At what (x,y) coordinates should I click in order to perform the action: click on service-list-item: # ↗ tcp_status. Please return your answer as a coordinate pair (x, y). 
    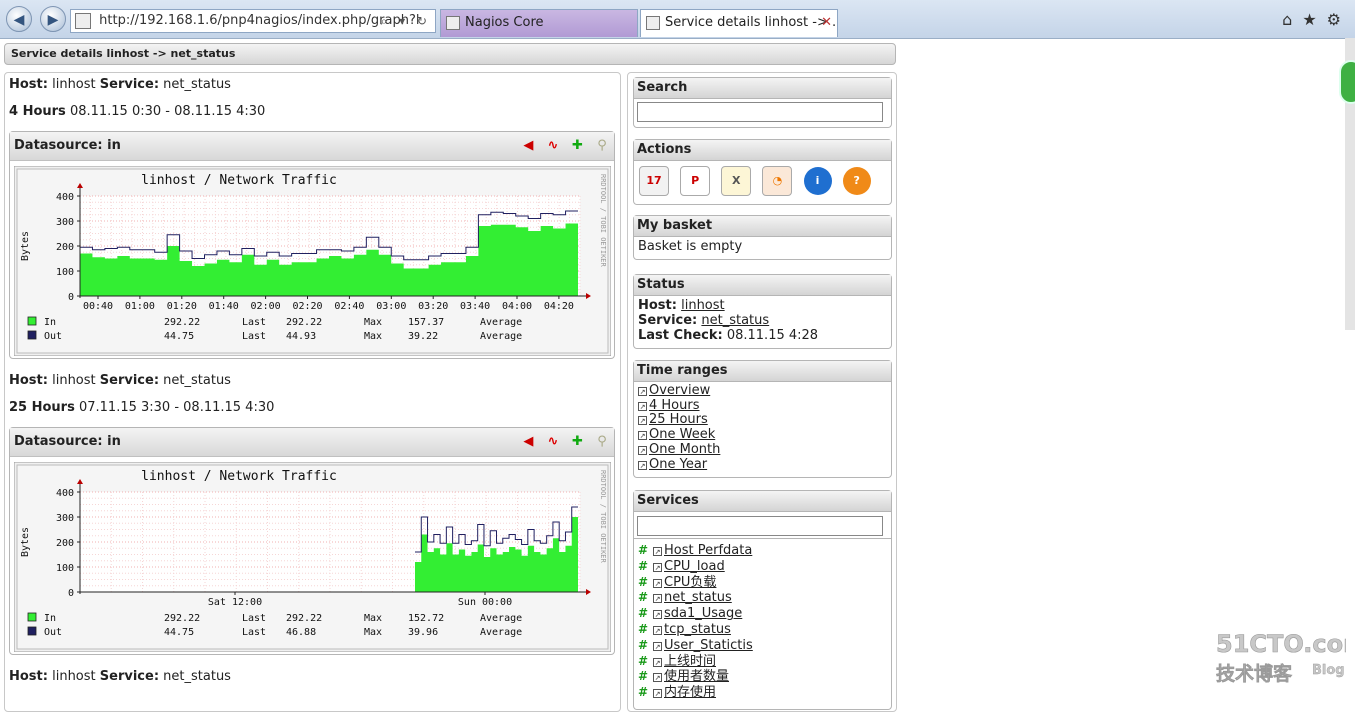
    Looking at the image, I should click on (762, 630).